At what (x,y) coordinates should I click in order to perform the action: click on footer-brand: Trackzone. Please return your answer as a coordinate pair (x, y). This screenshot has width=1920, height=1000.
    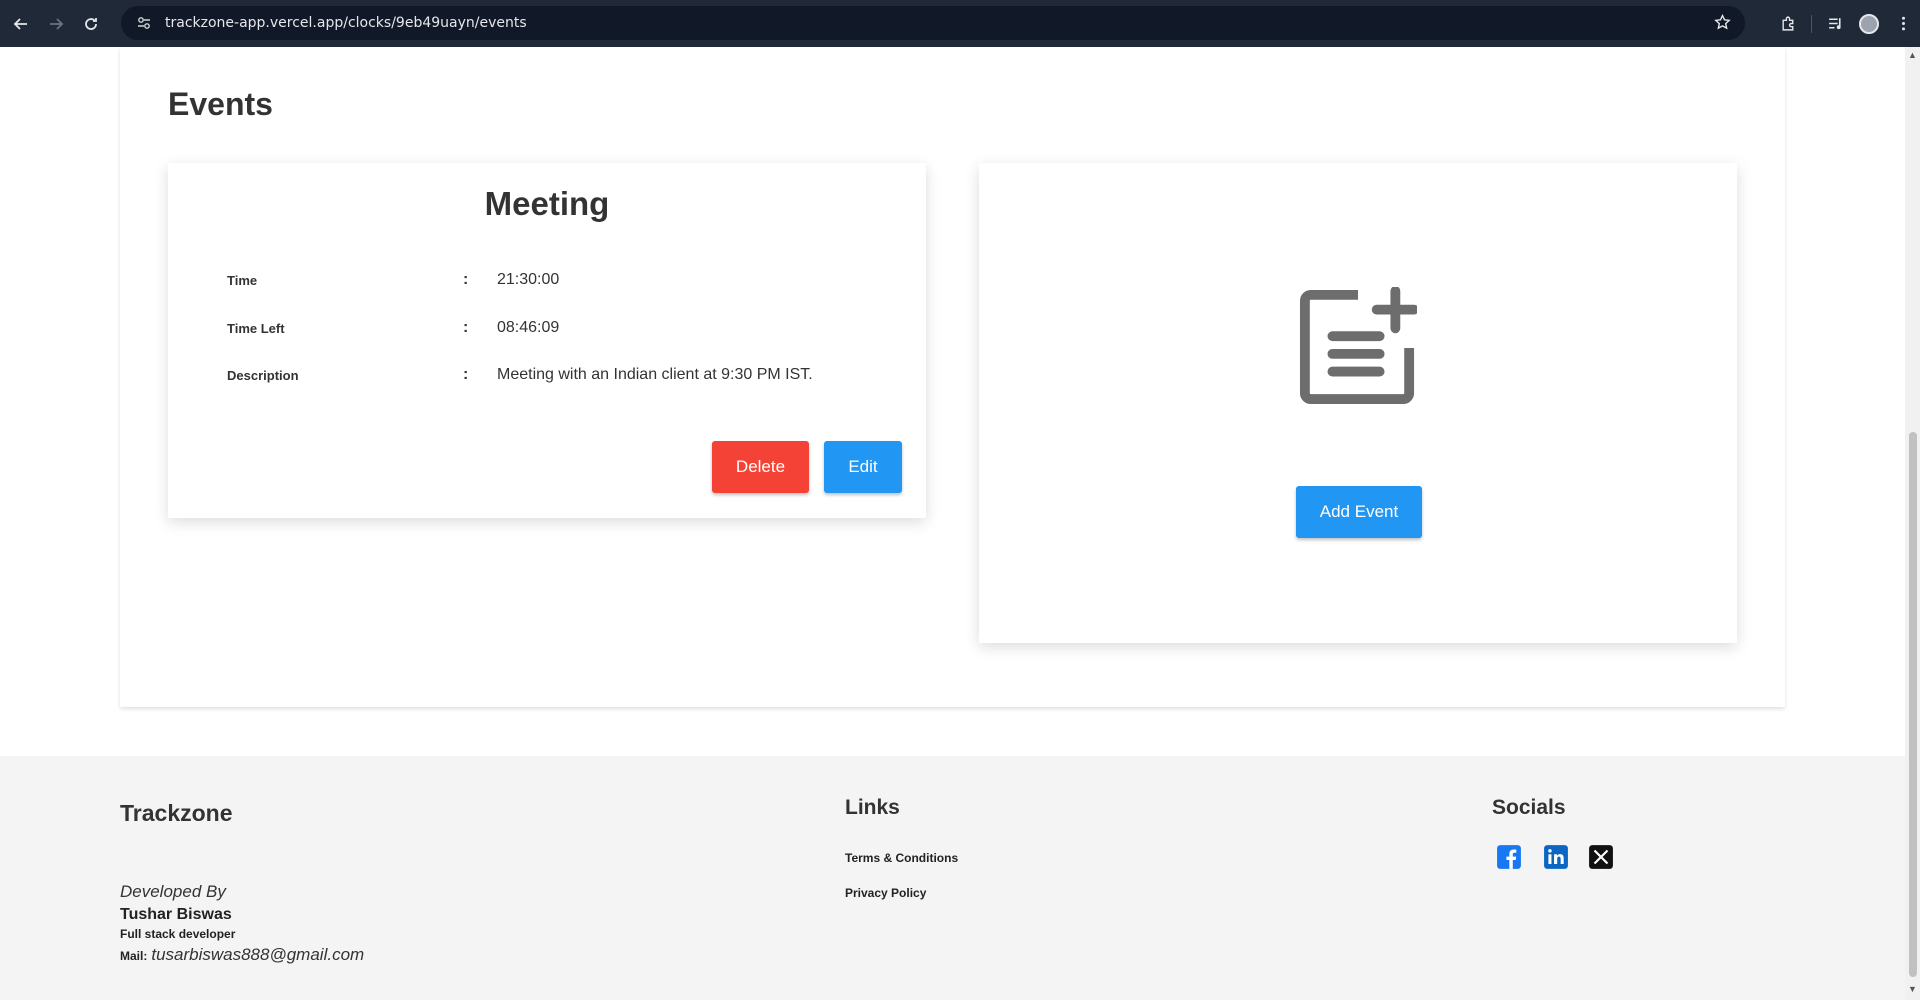
    Looking at the image, I should click on (176, 813).